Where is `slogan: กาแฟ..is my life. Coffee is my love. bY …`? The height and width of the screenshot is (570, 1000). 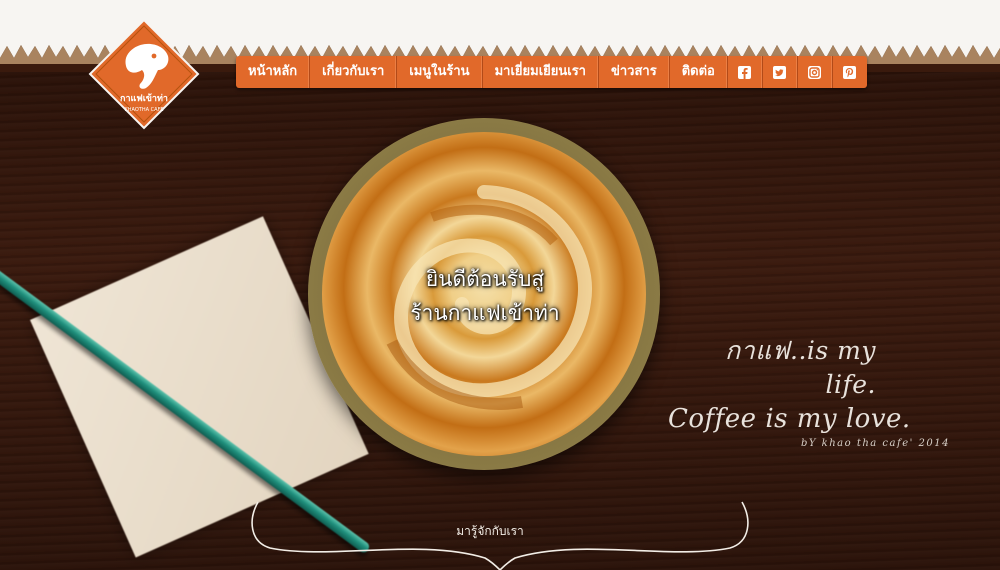 slogan: กาแฟ..is my life. Coffee is my love. bY … is located at coordinates (813, 391).